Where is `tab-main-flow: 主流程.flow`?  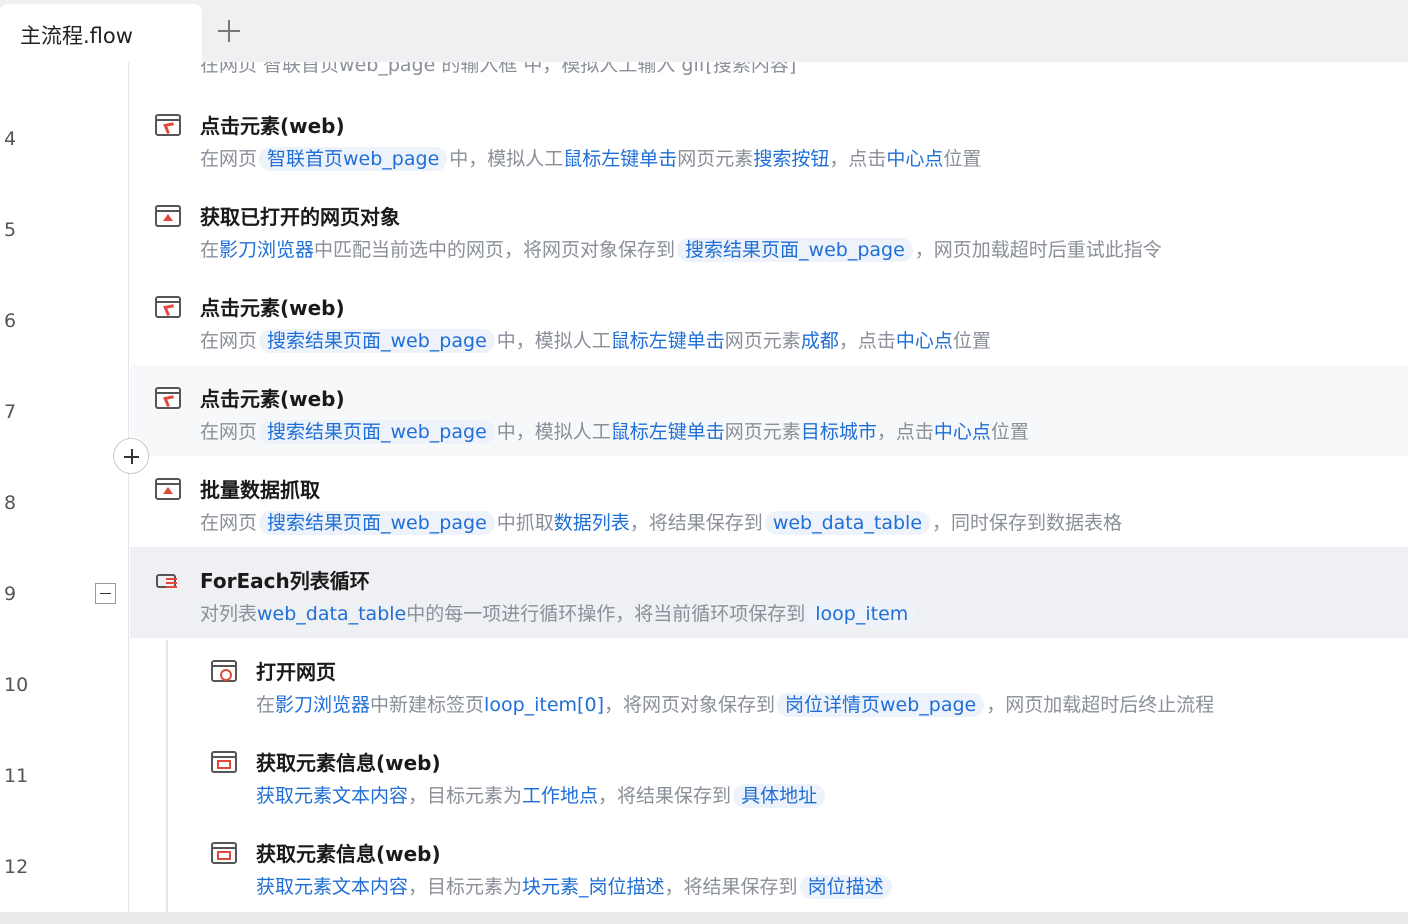 tab-main-flow: 主流程.flow is located at coordinates (101, 33).